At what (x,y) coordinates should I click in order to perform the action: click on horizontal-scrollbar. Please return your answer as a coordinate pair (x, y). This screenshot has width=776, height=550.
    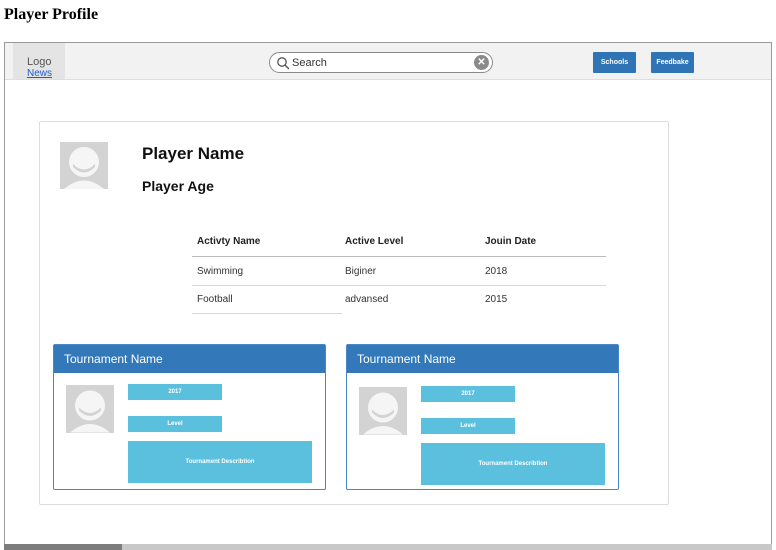
    Looking at the image, I should click on (388, 547).